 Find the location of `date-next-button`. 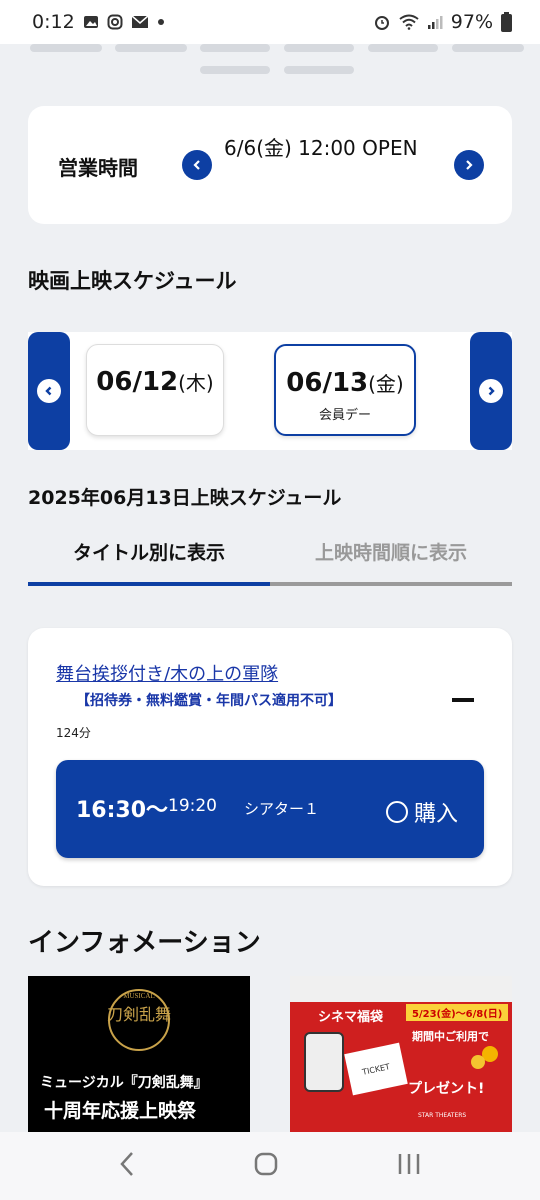

date-next-button is located at coordinates (491, 391).